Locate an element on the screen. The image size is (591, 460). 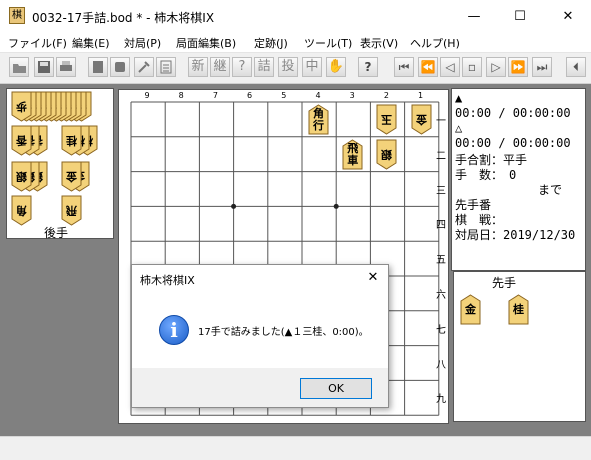
menu-edit: 編集(E) is located at coordinates (91, 43).